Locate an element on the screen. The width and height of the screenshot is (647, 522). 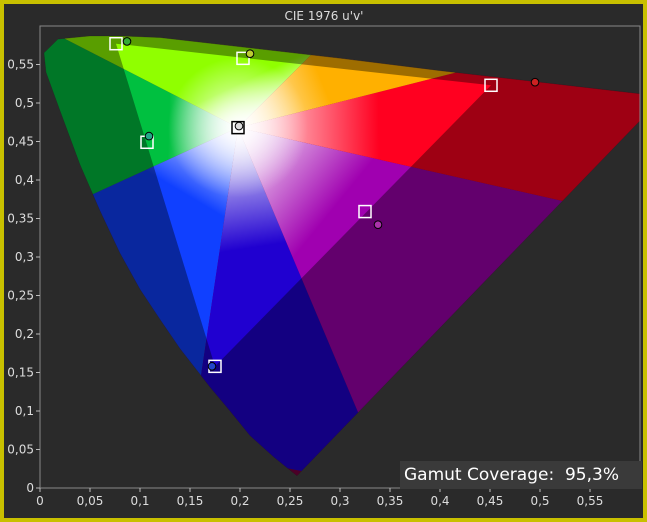
x-tick-label: 0,25 is located at coordinates (290, 501).